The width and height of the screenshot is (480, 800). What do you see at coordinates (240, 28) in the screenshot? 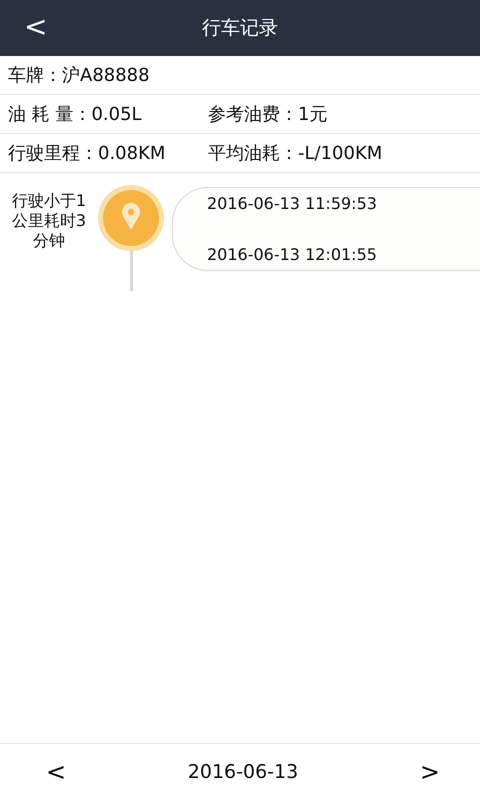
I see `page-title: 行车记录` at bounding box center [240, 28].